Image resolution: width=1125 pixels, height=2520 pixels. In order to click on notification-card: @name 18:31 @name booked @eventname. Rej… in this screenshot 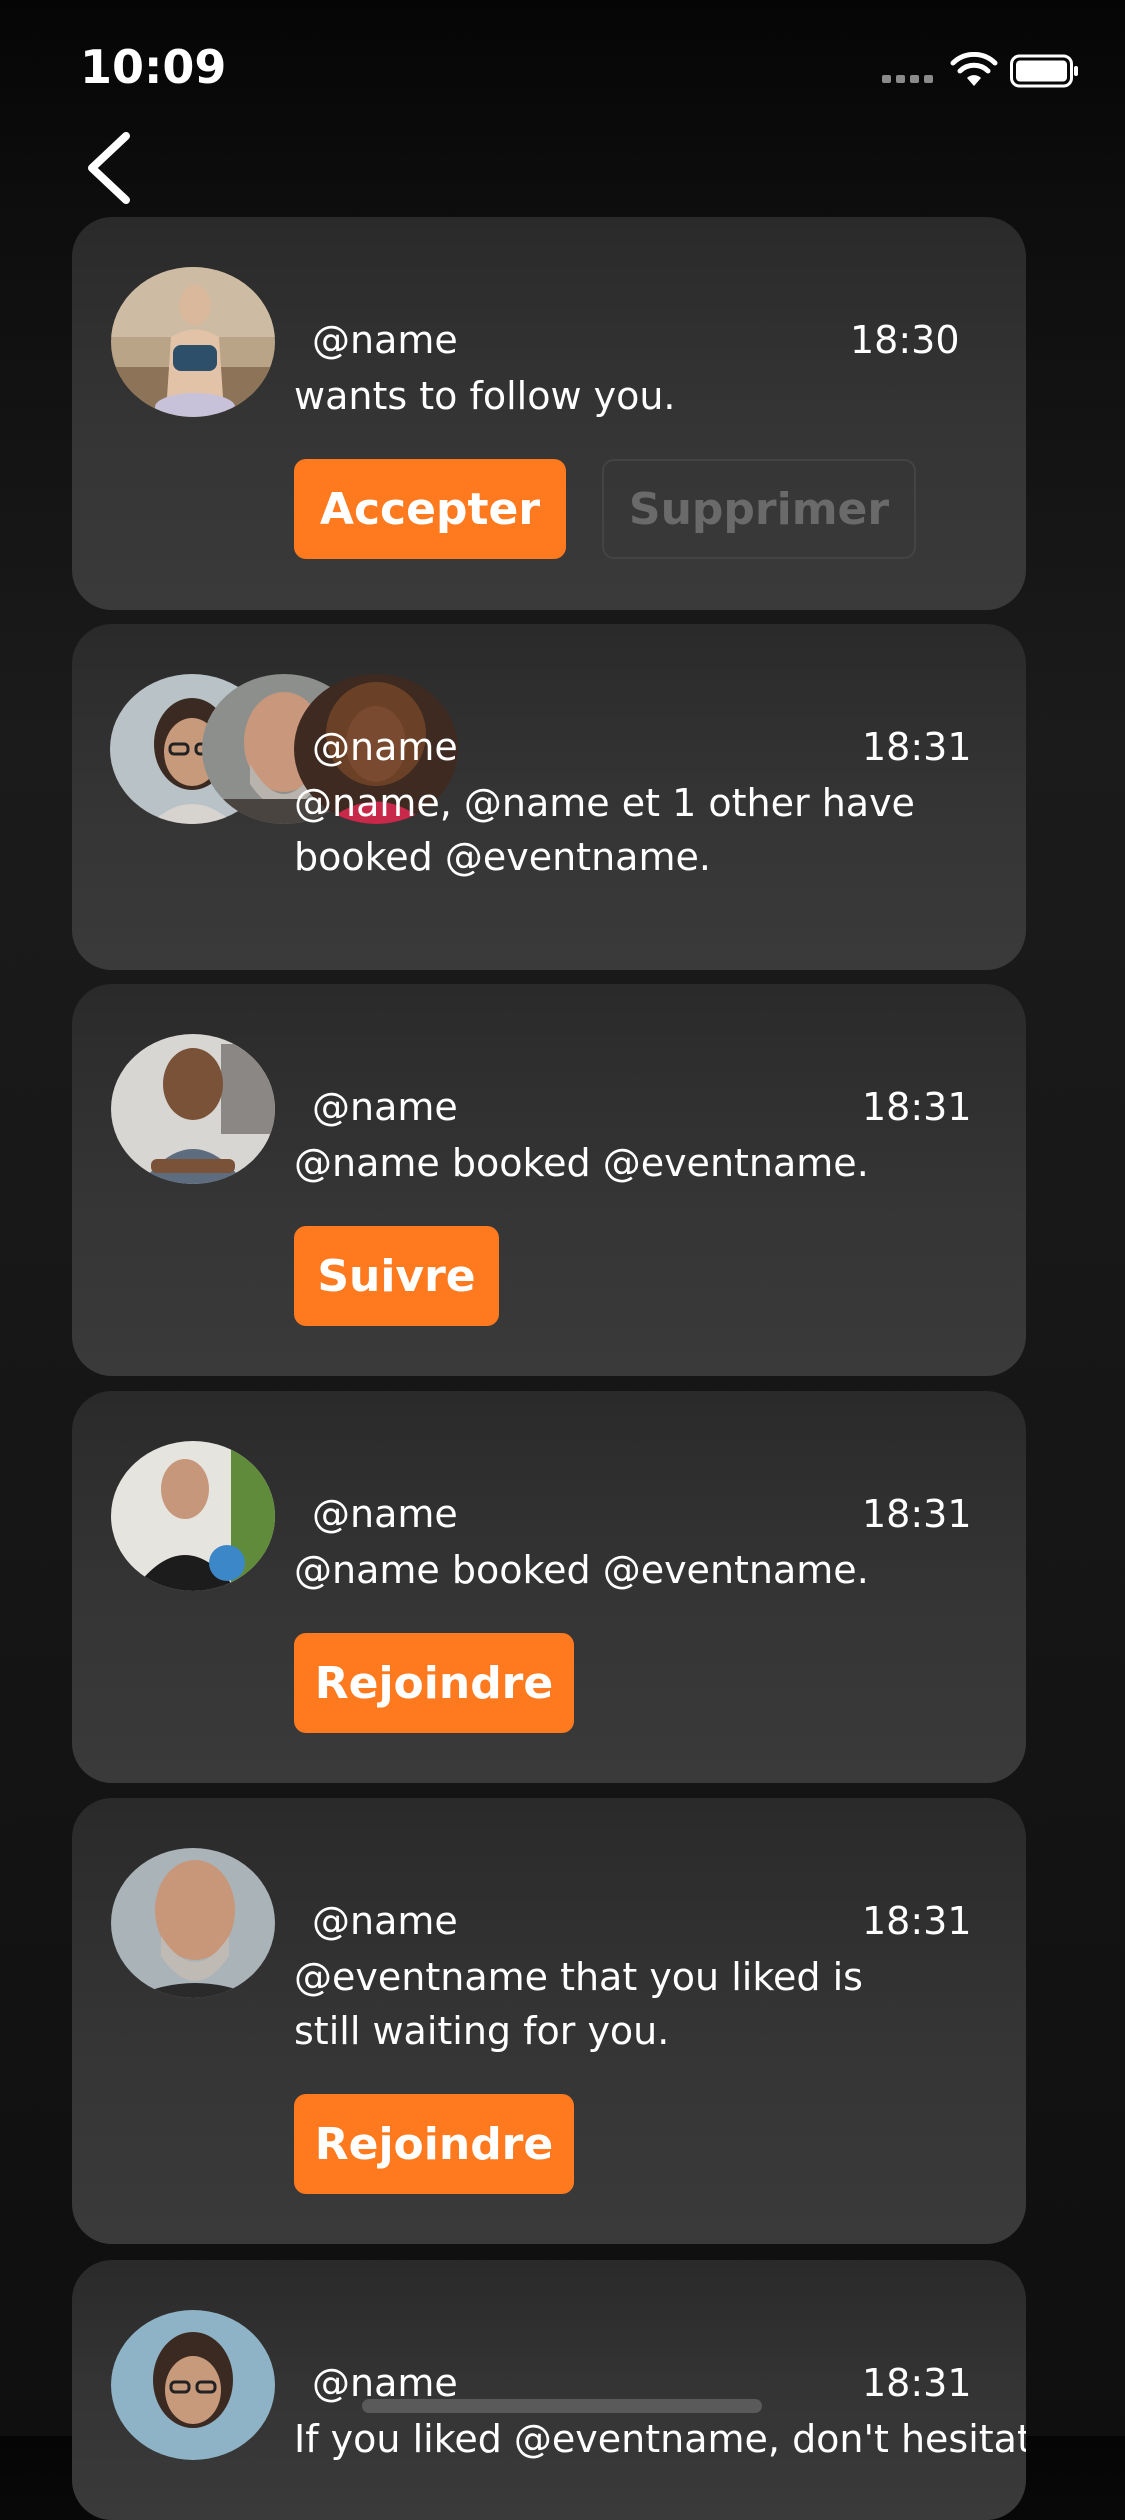, I will do `click(549, 1587)`.